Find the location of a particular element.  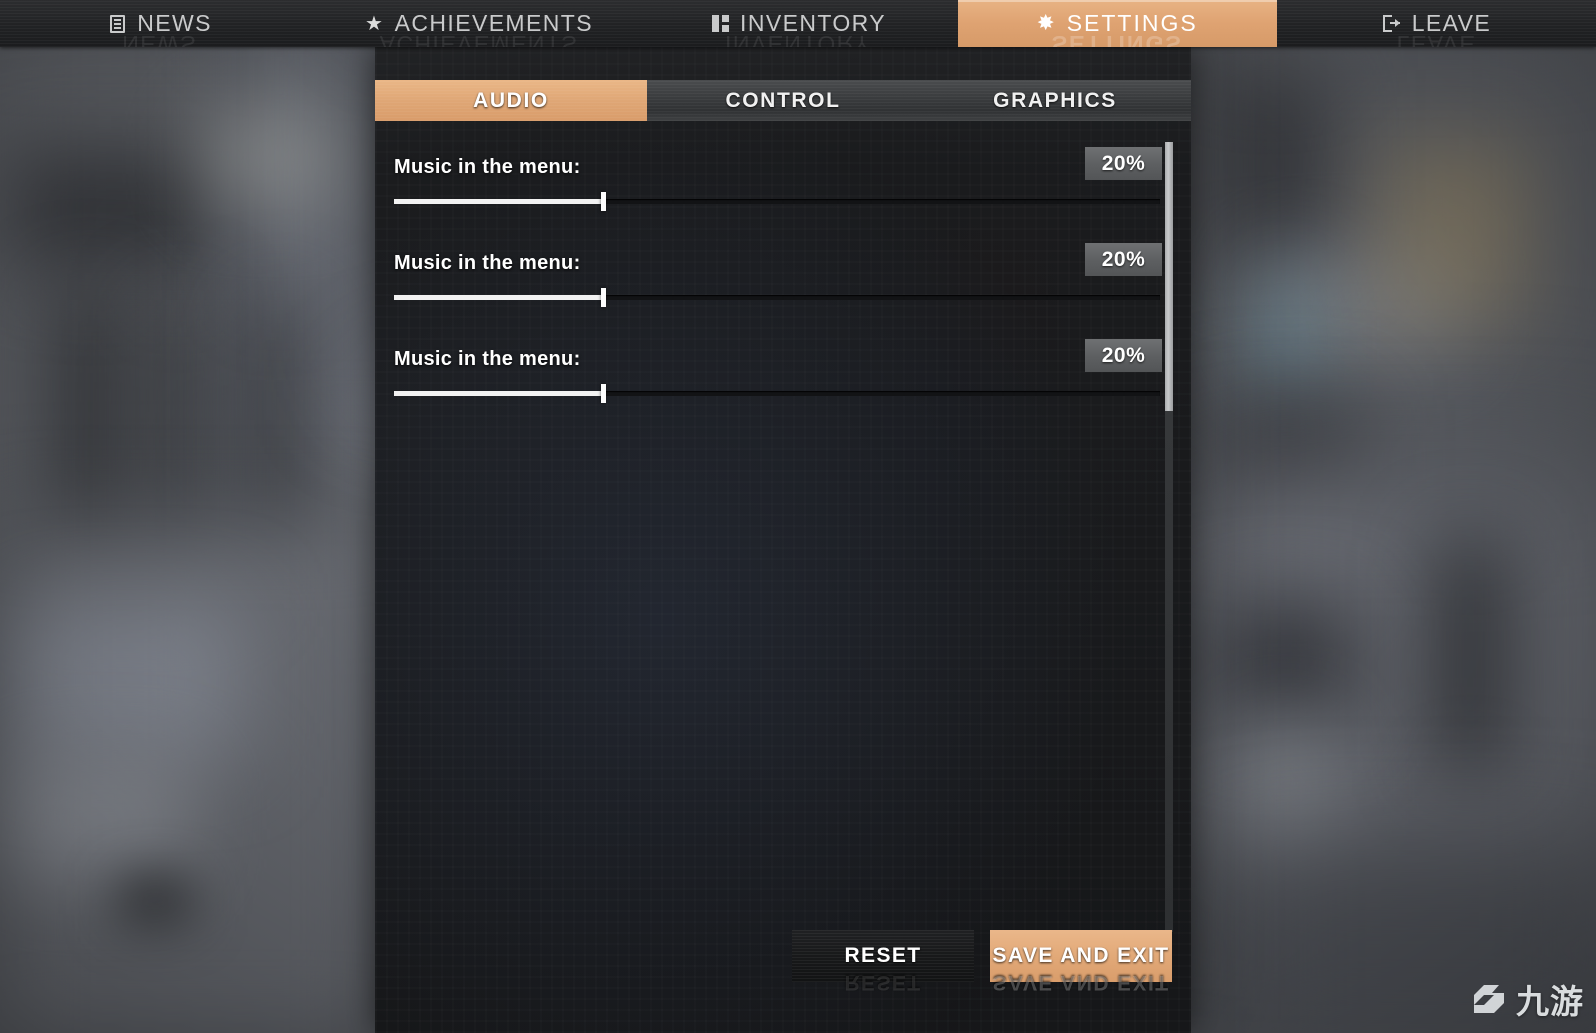

settings-footer: RESET RESET SAVE AND EXIT SAVE AND EXIT is located at coordinates (783, 975).